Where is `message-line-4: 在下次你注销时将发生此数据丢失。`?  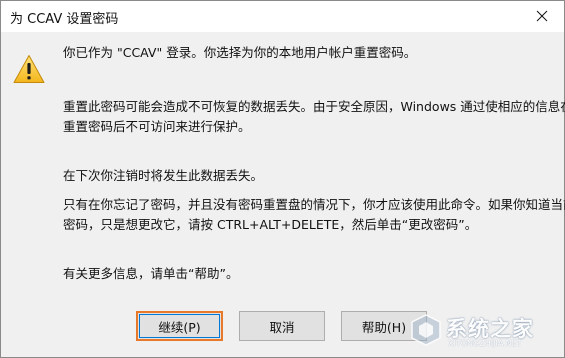 message-line-4: 在下次你注销时将发生此数据丢失。 is located at coordinates (163, 175).